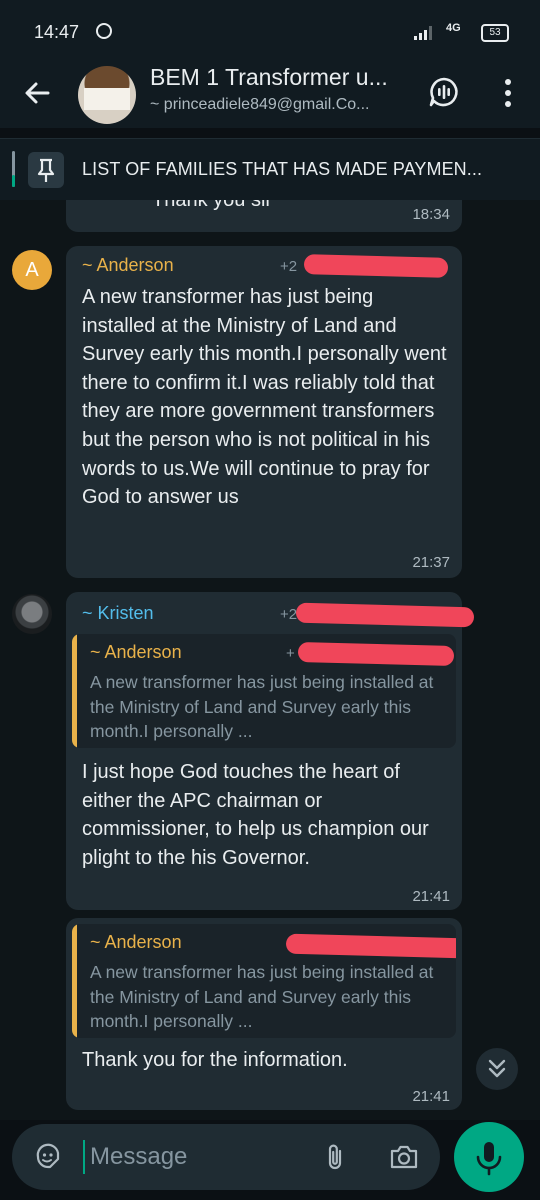 The height and width of the screenshot is (1200, 540). I want to click on message-composer, so click(226, 1157).